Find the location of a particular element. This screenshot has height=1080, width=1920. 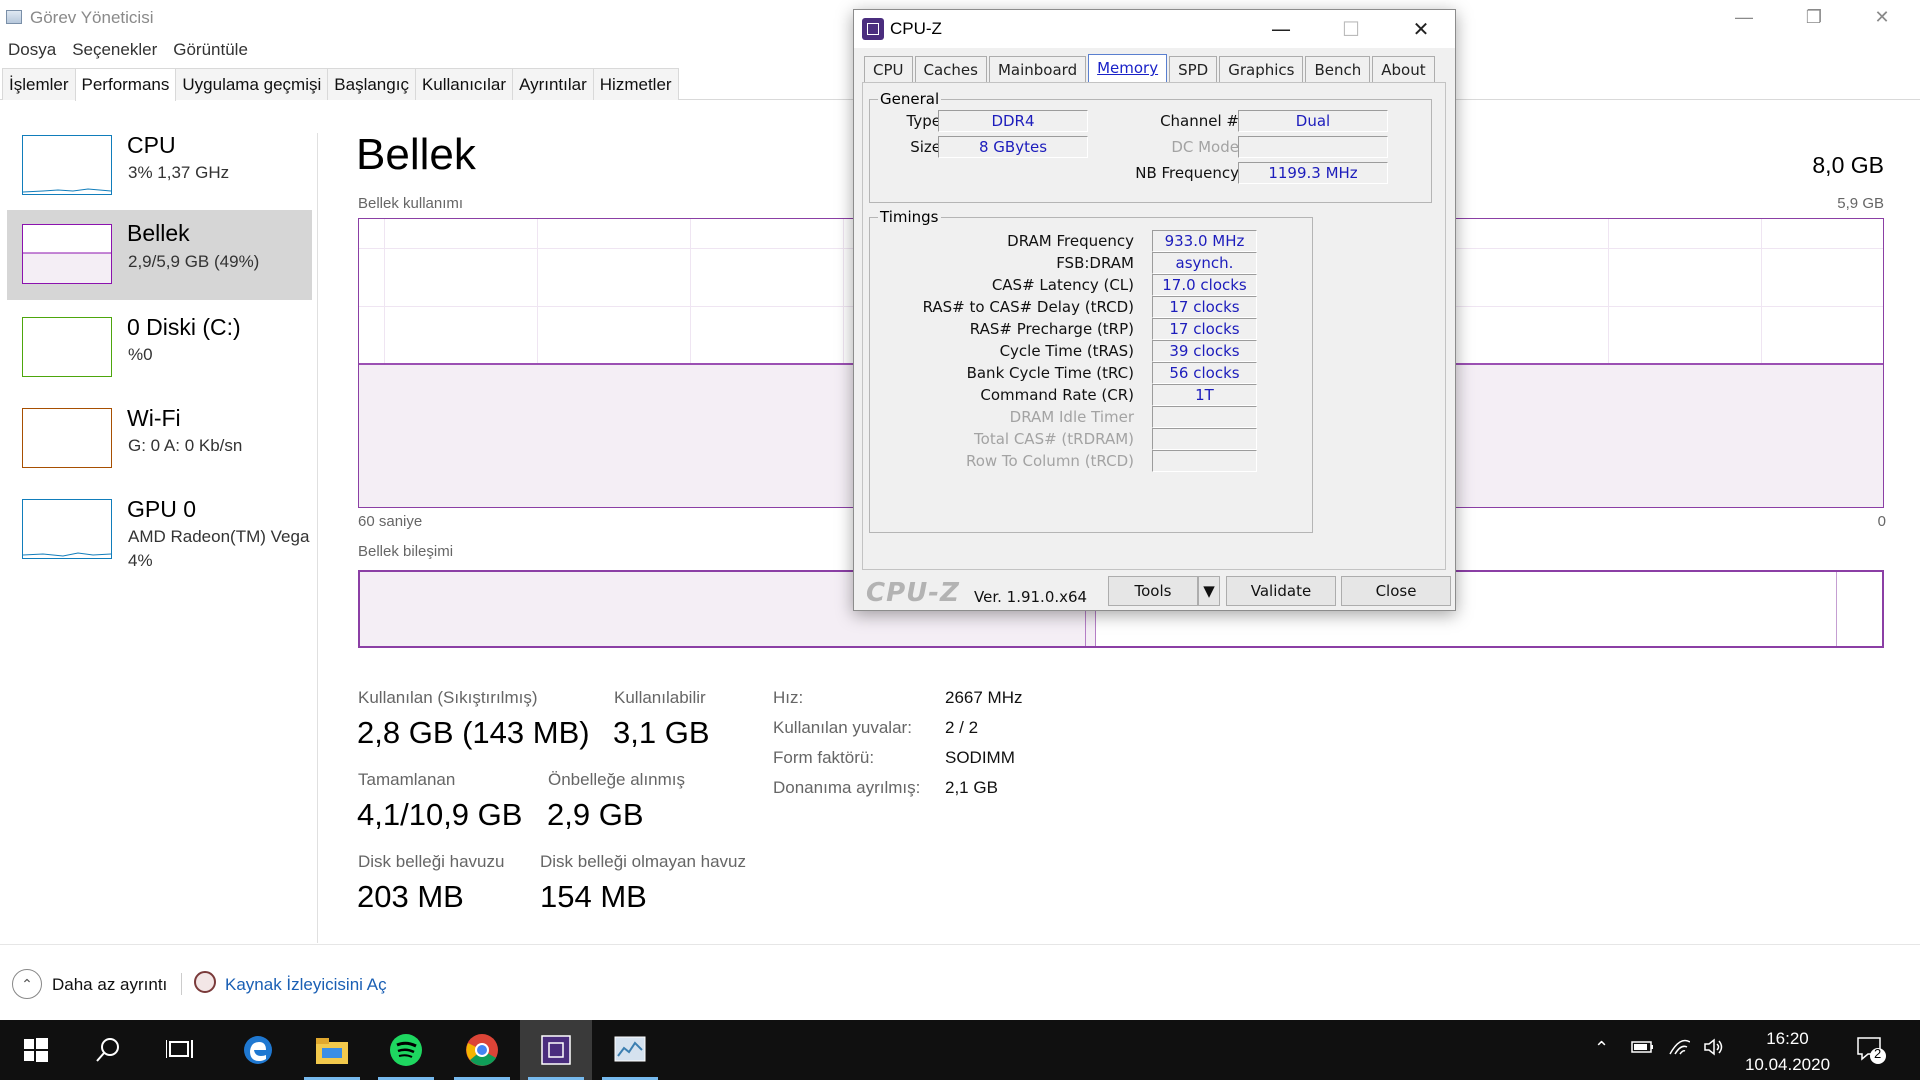

usage-graph-max: 5,9 GB is located at coordinates (1860, 203).